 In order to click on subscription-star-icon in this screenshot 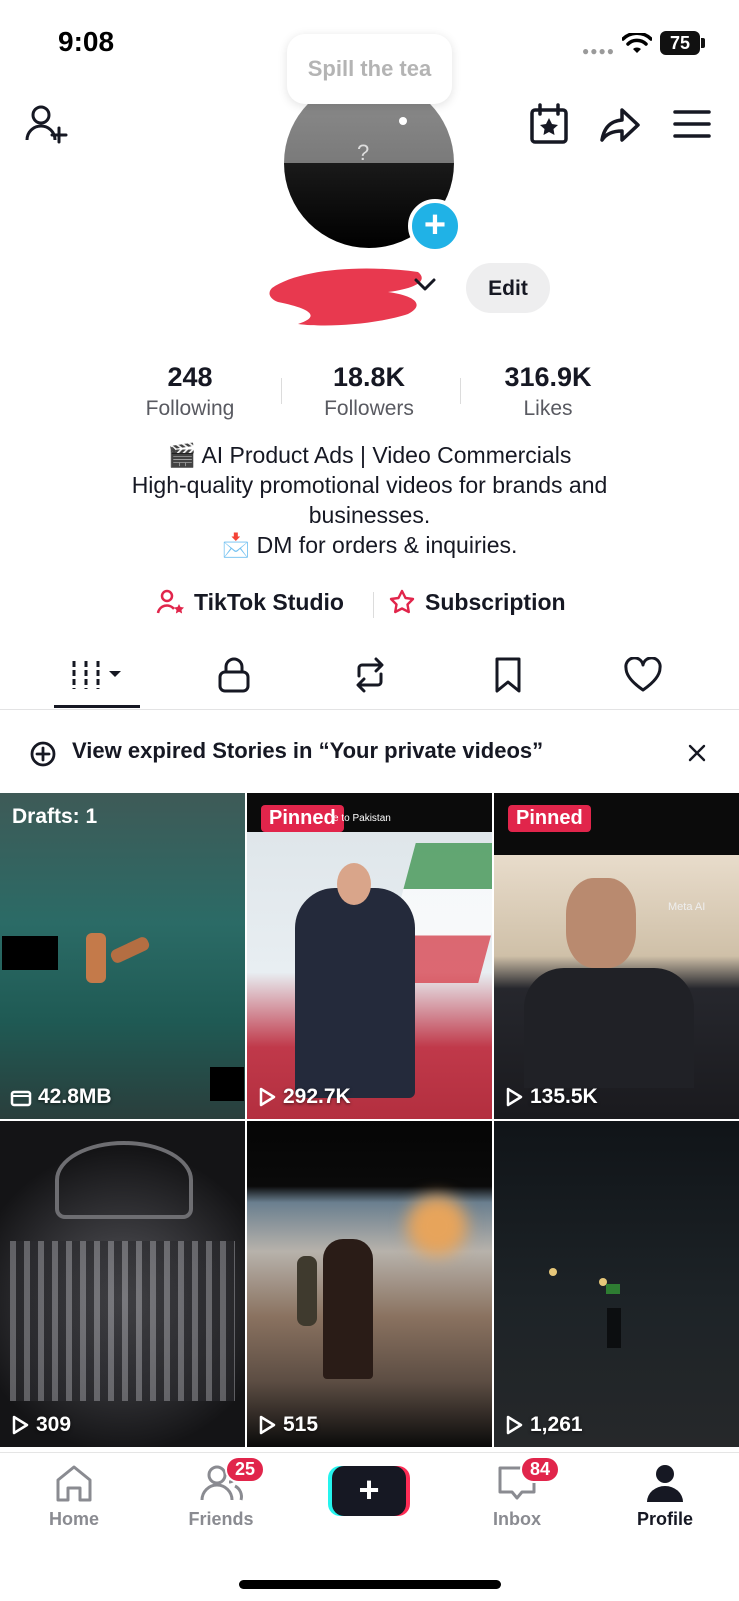, I will do `click(402, 601)`.